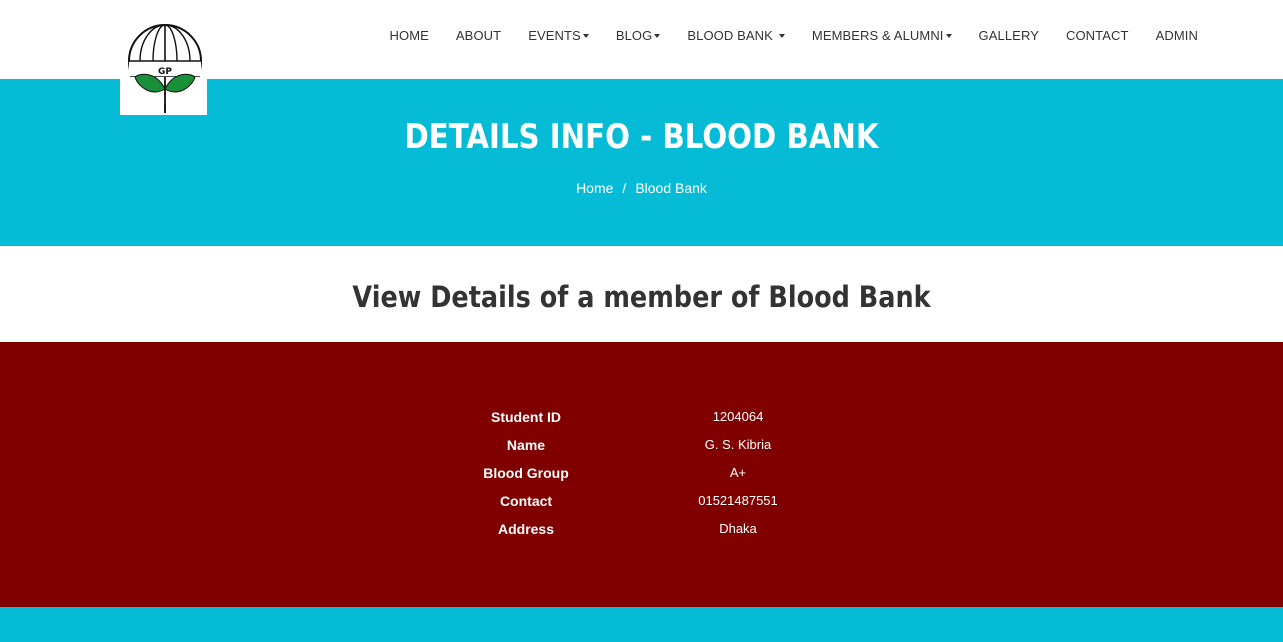 Image resolution: width=1283 pixels, height=642 pixels. What do you see at coordinates (641, 297) in the screenshot?
I see `section-heading: View Details of a member of Blood Bank` at bounding box center [641, 297].